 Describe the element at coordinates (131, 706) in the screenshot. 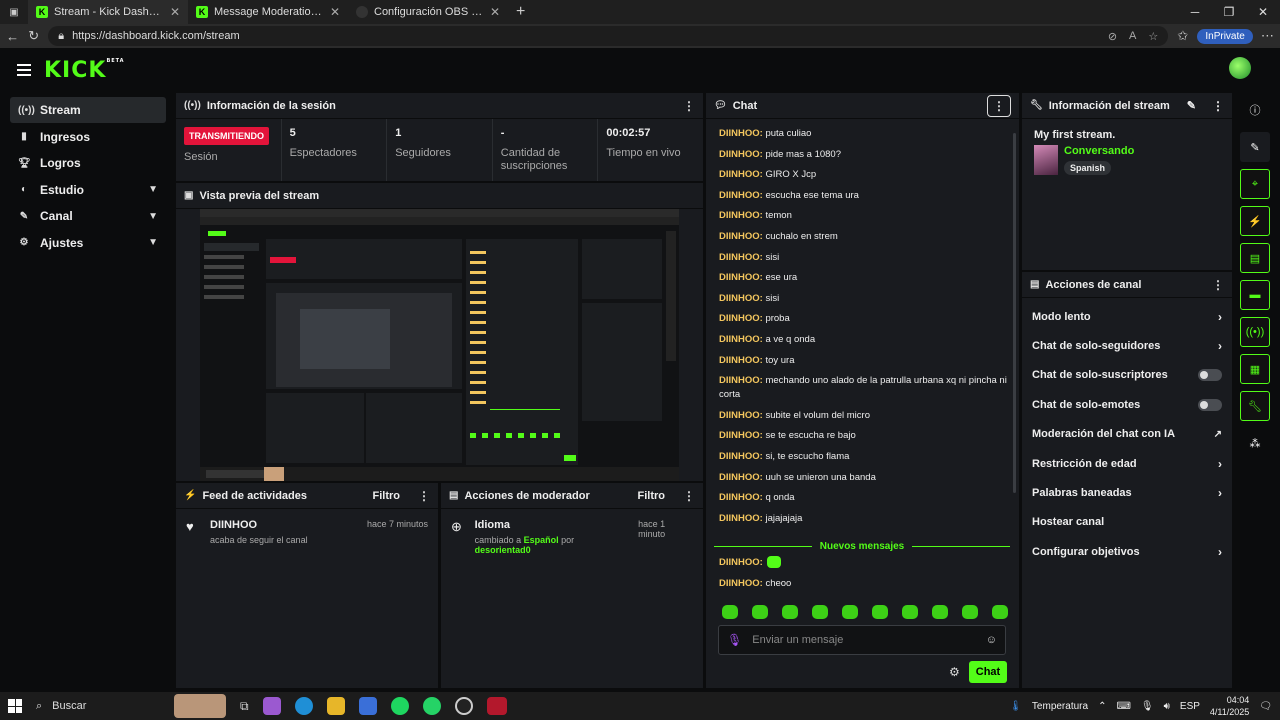

I see `taskbar-search: ⌕ Buscar` at that location.